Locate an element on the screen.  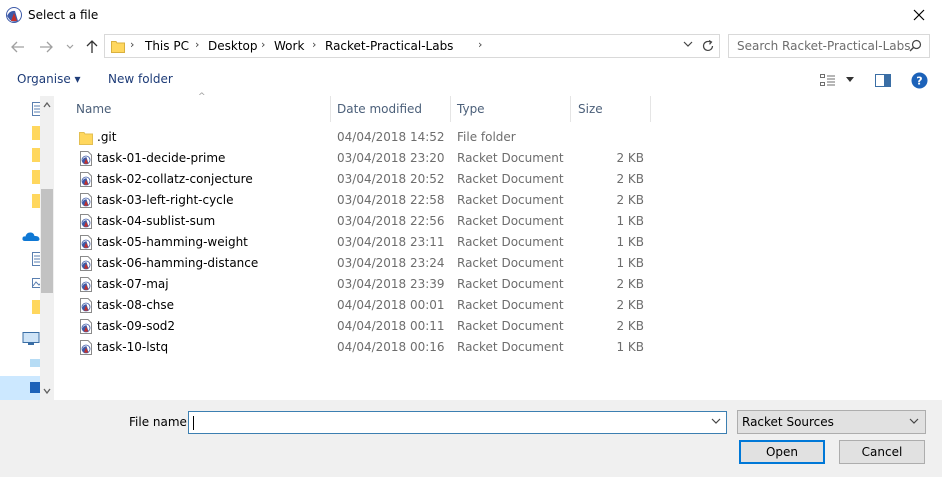
view-options-icon is located at coordinates (828, 80).